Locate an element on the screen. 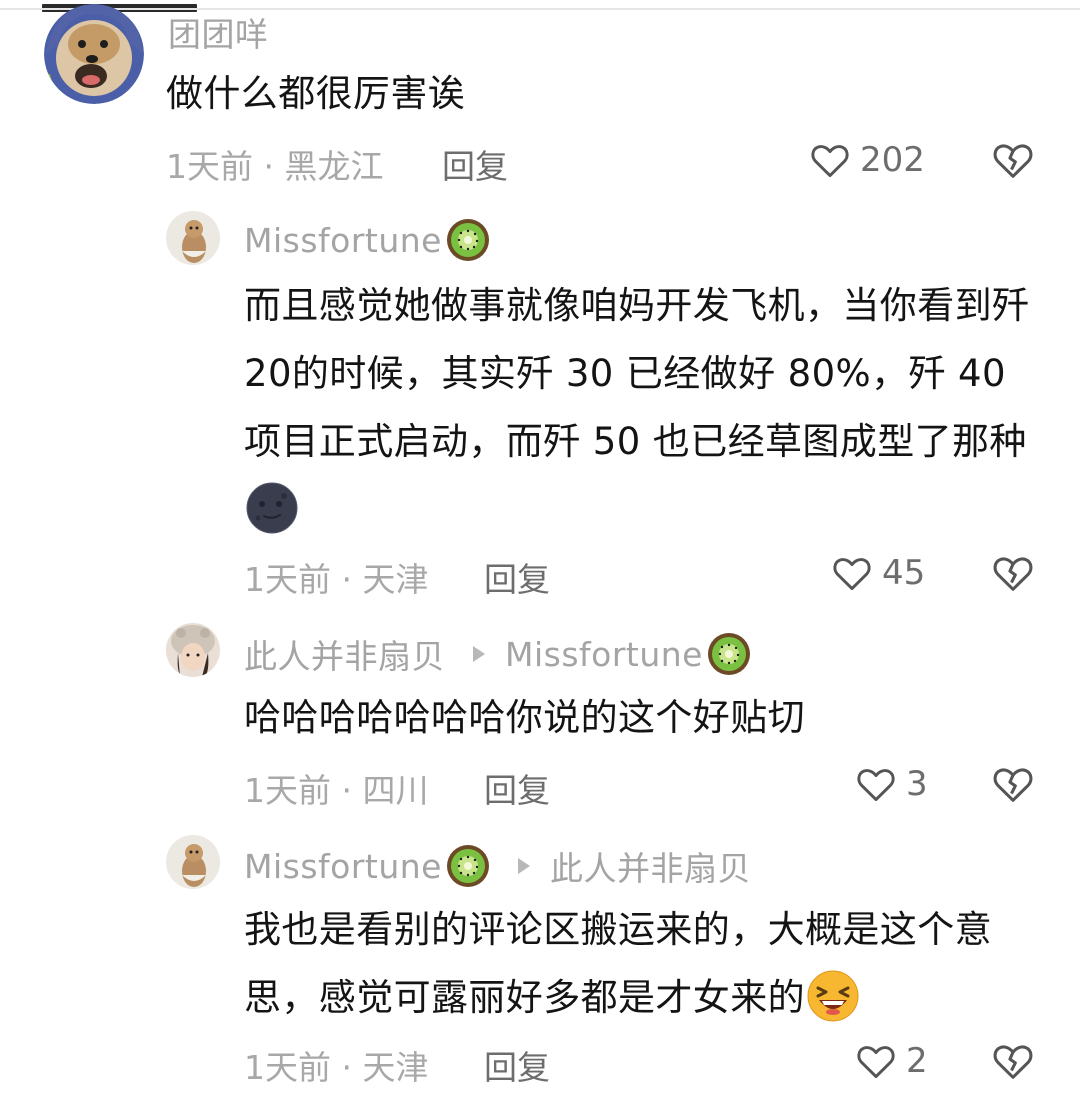  username-line: Missfortune is located at coordinates (367, 240).